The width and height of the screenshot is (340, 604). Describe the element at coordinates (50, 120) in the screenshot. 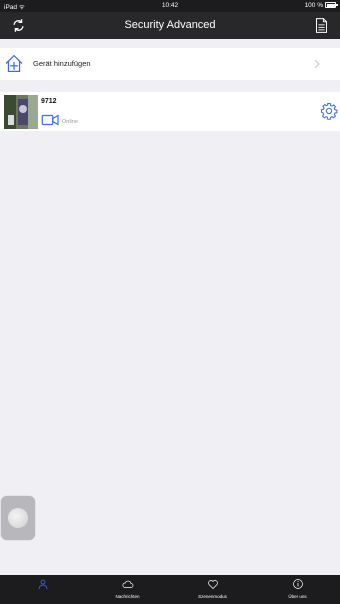

I see `video-camera-icon` at that location.